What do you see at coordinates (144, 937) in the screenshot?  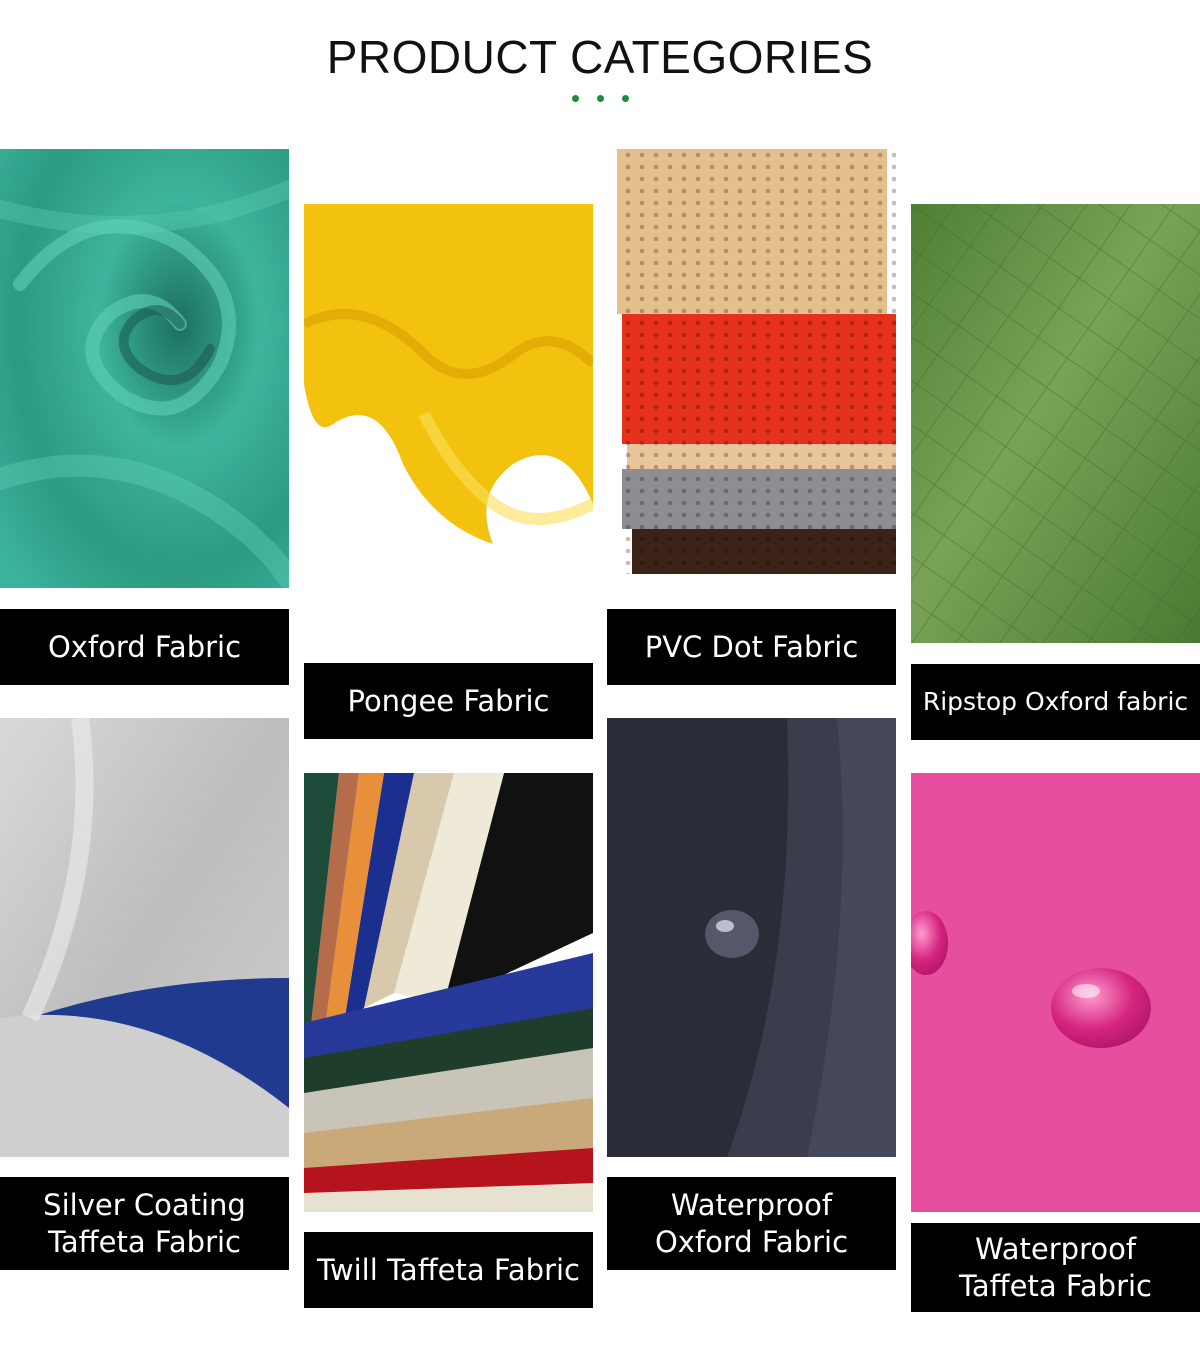 I see `silver-coating-fabric-image` at bounding box center [144, 937].